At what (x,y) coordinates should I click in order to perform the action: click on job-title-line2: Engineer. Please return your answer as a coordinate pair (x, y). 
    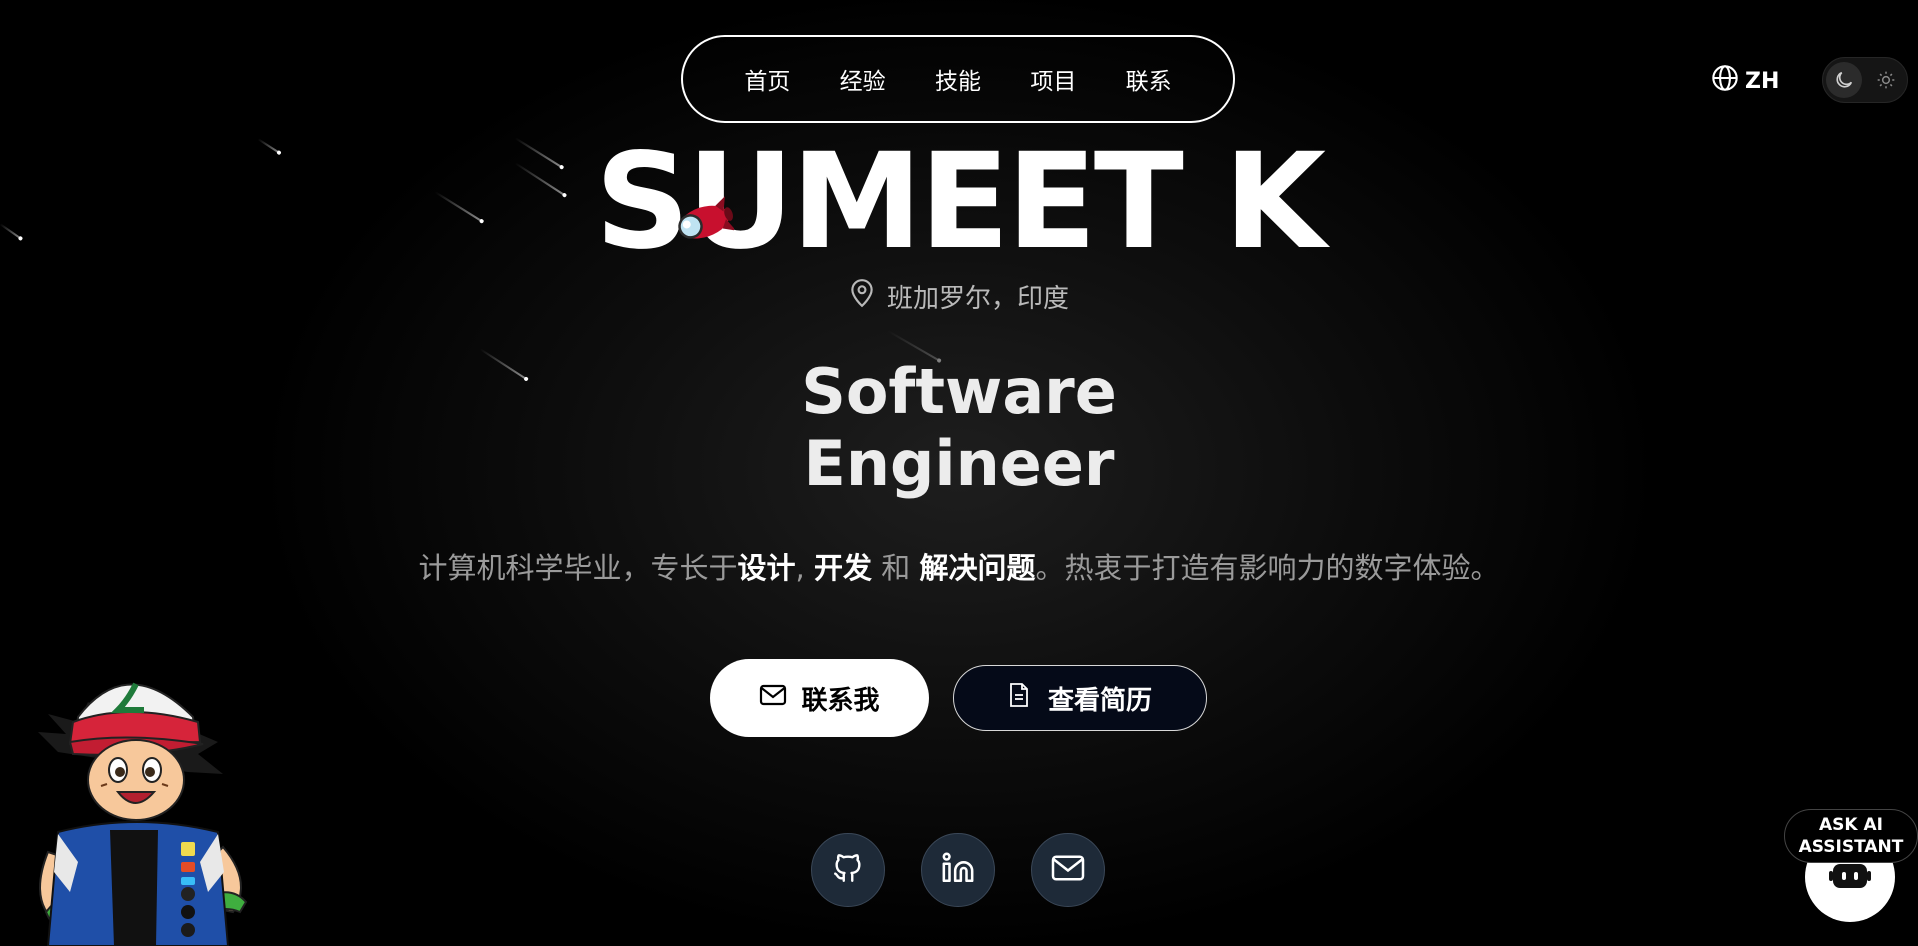
    Looking at the image, I should click on (959, 463).